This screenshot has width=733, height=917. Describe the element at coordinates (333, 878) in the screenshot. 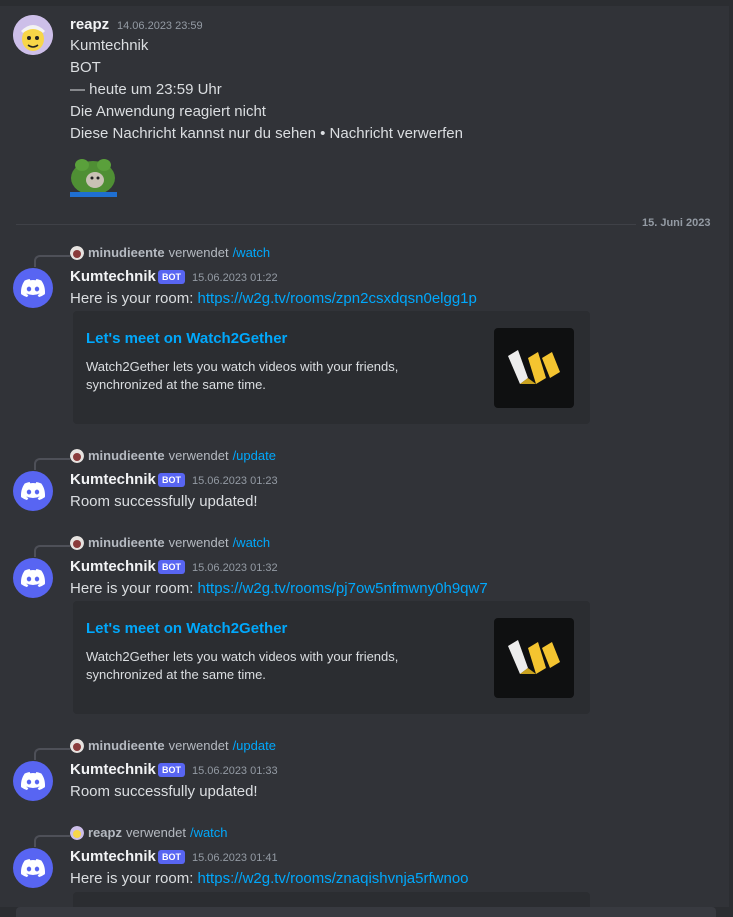

I see `room-link: https://w2g.tv/rooms/znaqishvnja5rfwnoo` at that location.